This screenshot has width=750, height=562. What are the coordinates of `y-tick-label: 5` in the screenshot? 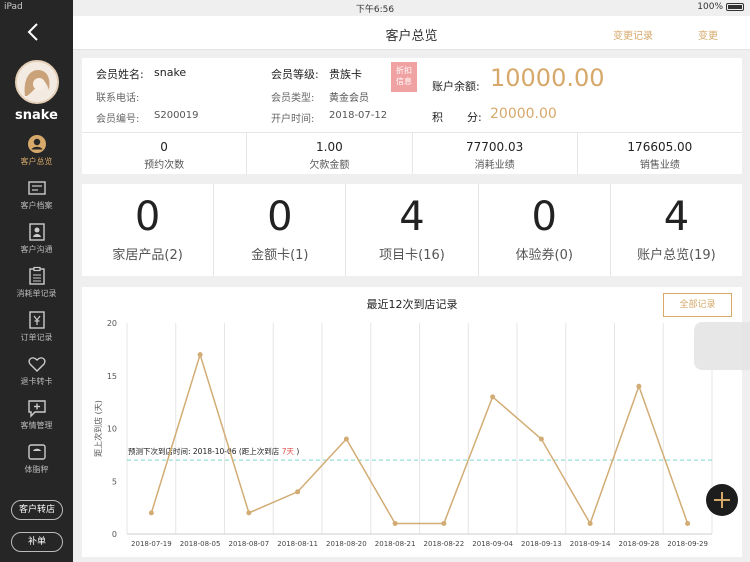 It's located at (114, 481).